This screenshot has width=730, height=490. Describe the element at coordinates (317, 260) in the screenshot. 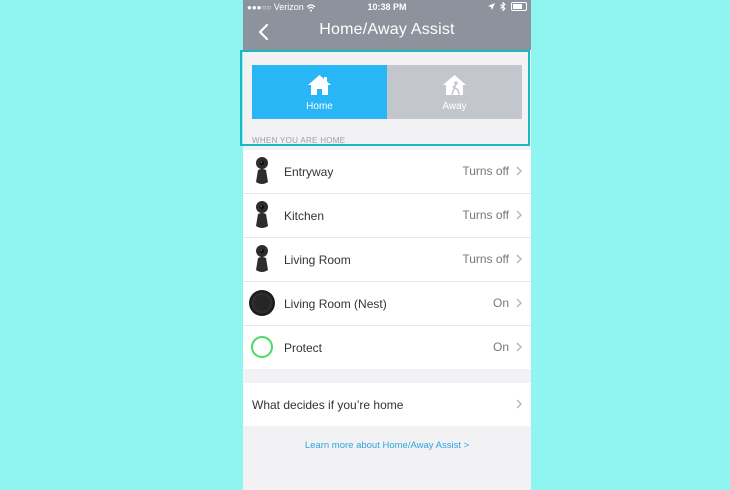

I see `device-name: Living Room` at that location.